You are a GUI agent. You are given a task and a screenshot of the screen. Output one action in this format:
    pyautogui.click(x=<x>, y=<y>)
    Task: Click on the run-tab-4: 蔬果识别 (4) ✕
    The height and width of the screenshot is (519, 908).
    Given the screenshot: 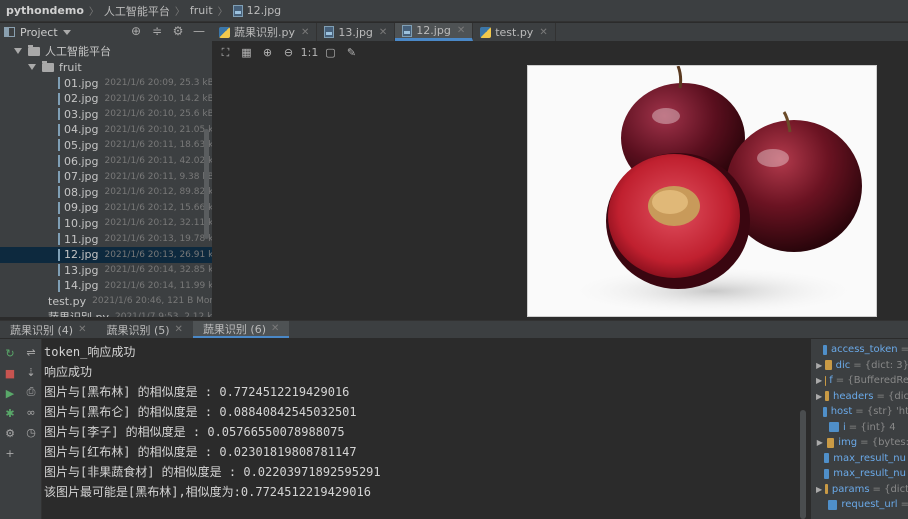 What is the action you would take?
    pyautogui.click(x=48, y=329)
    